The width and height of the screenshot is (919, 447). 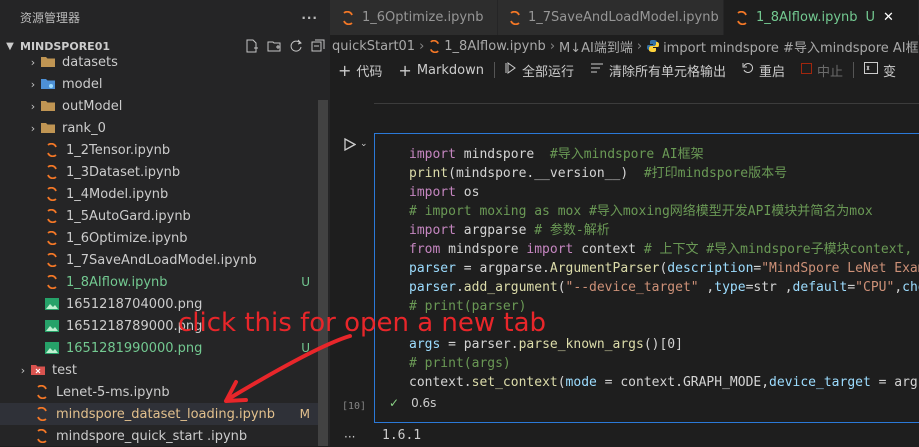 What do you see at coordinates (323, 273) in the screenshot?
I see `sidebar-scrollbar` at bounding box center [323, 273].